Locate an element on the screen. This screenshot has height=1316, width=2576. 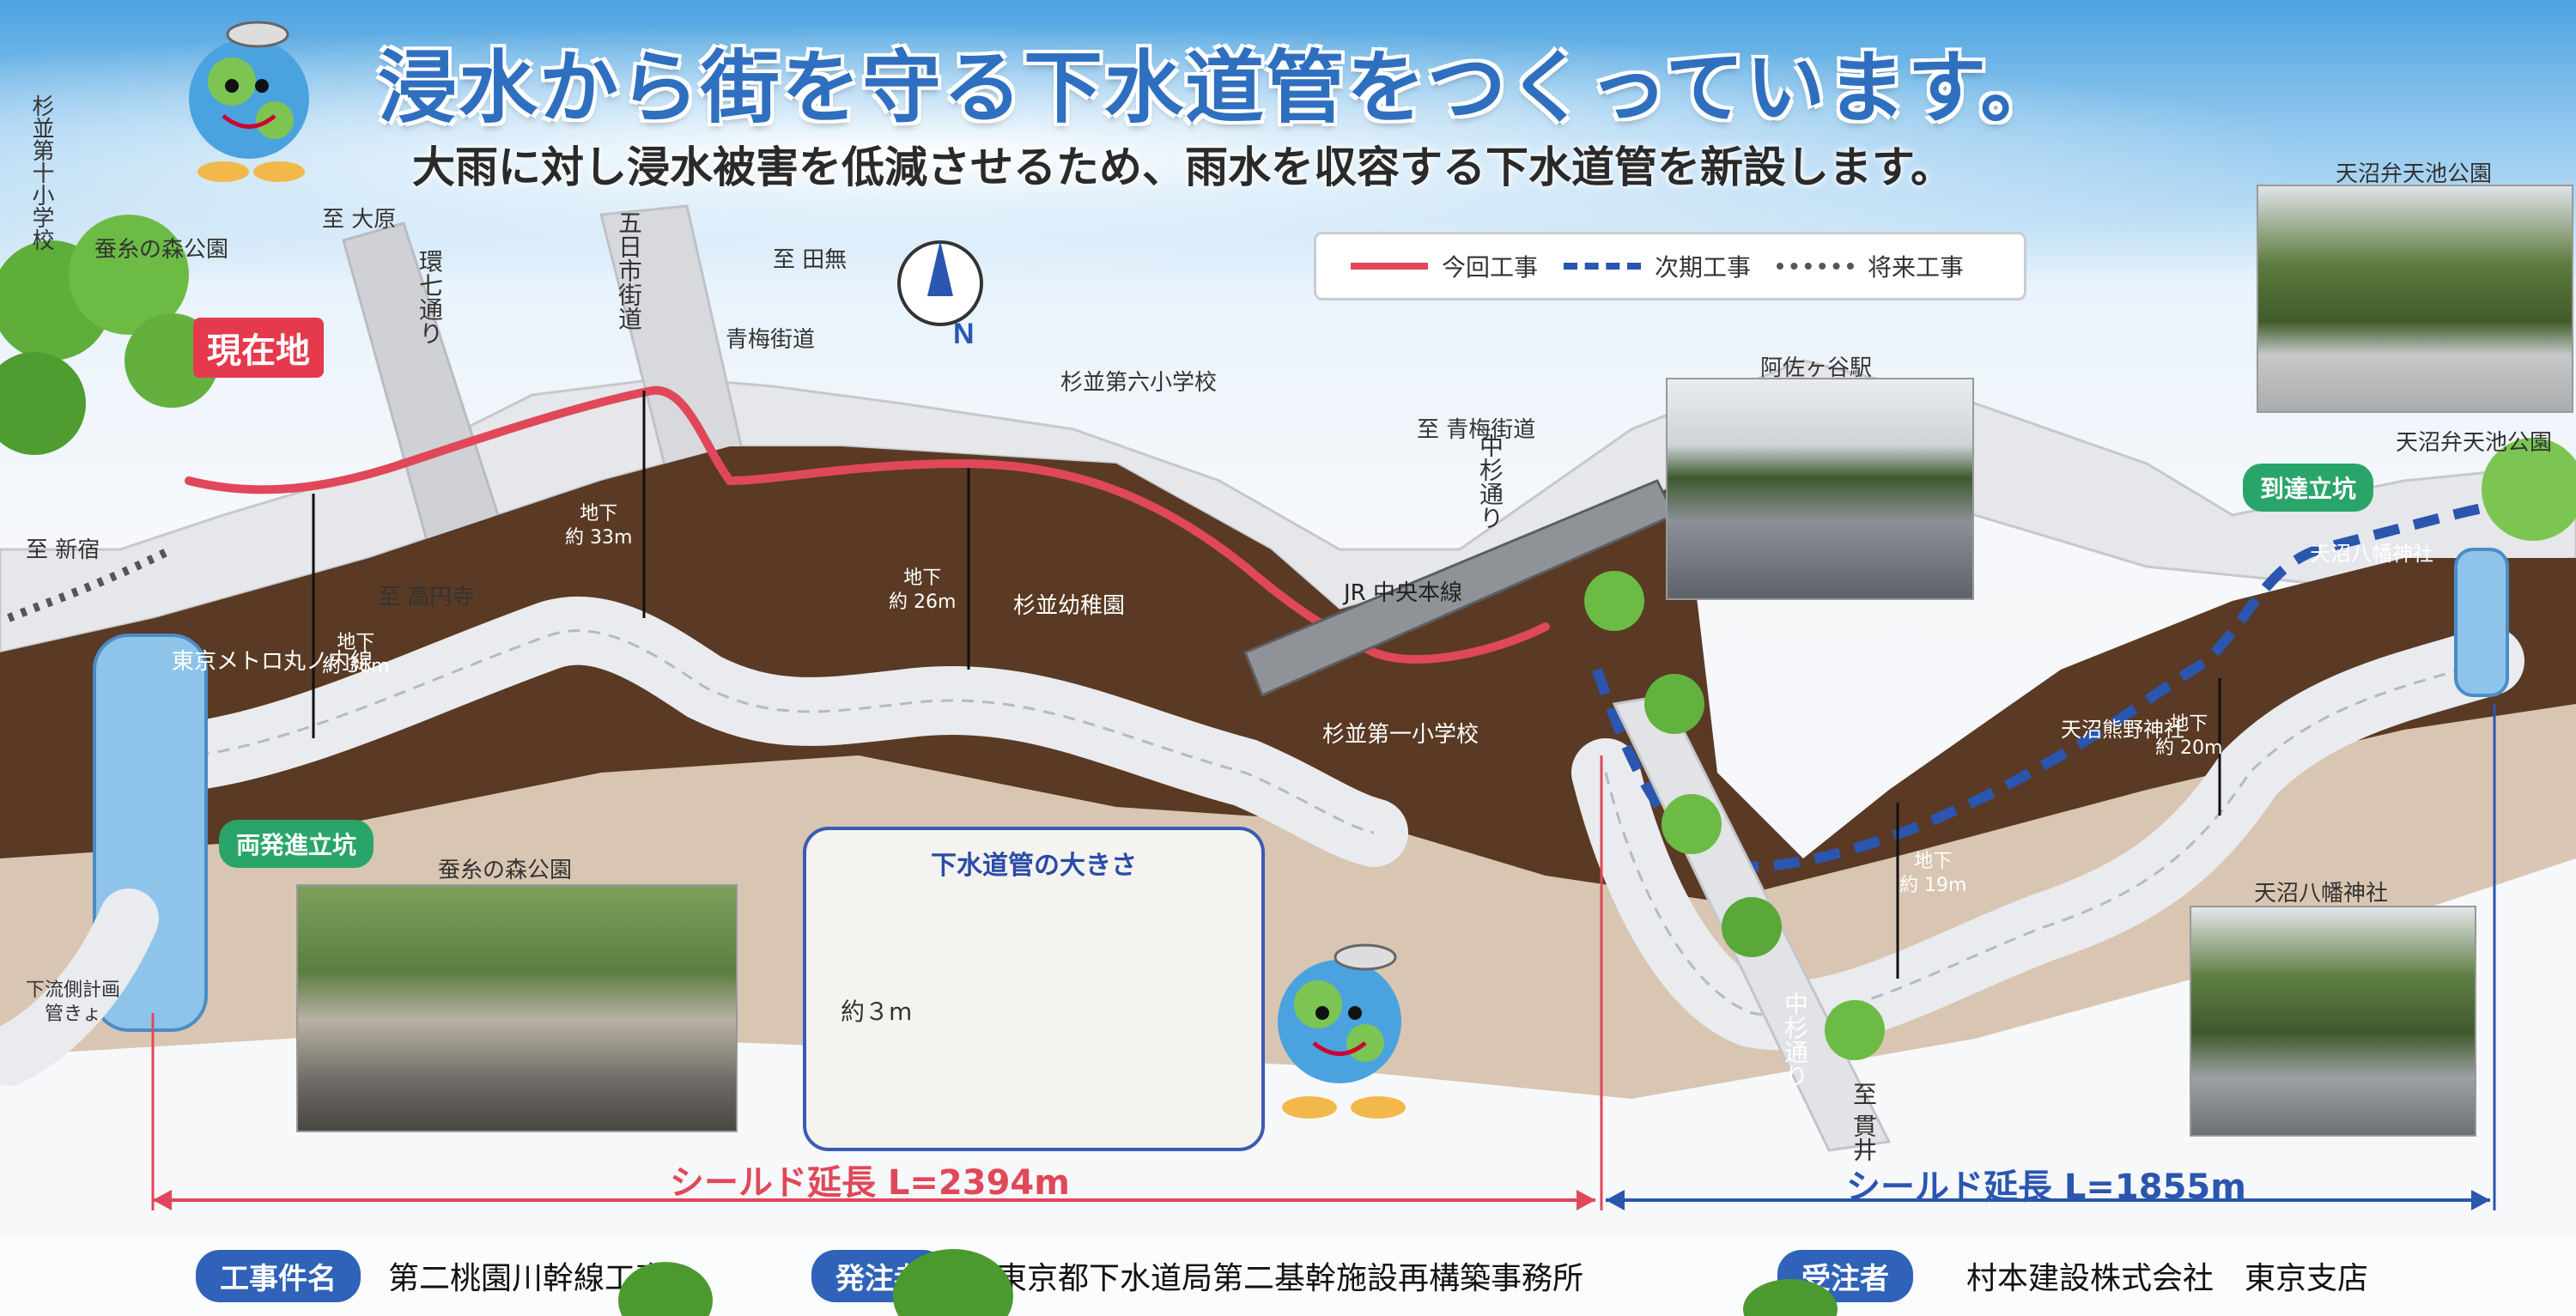
label-nakasugi-bottom: 中杉通り is located at coordinates (1795, 1040).